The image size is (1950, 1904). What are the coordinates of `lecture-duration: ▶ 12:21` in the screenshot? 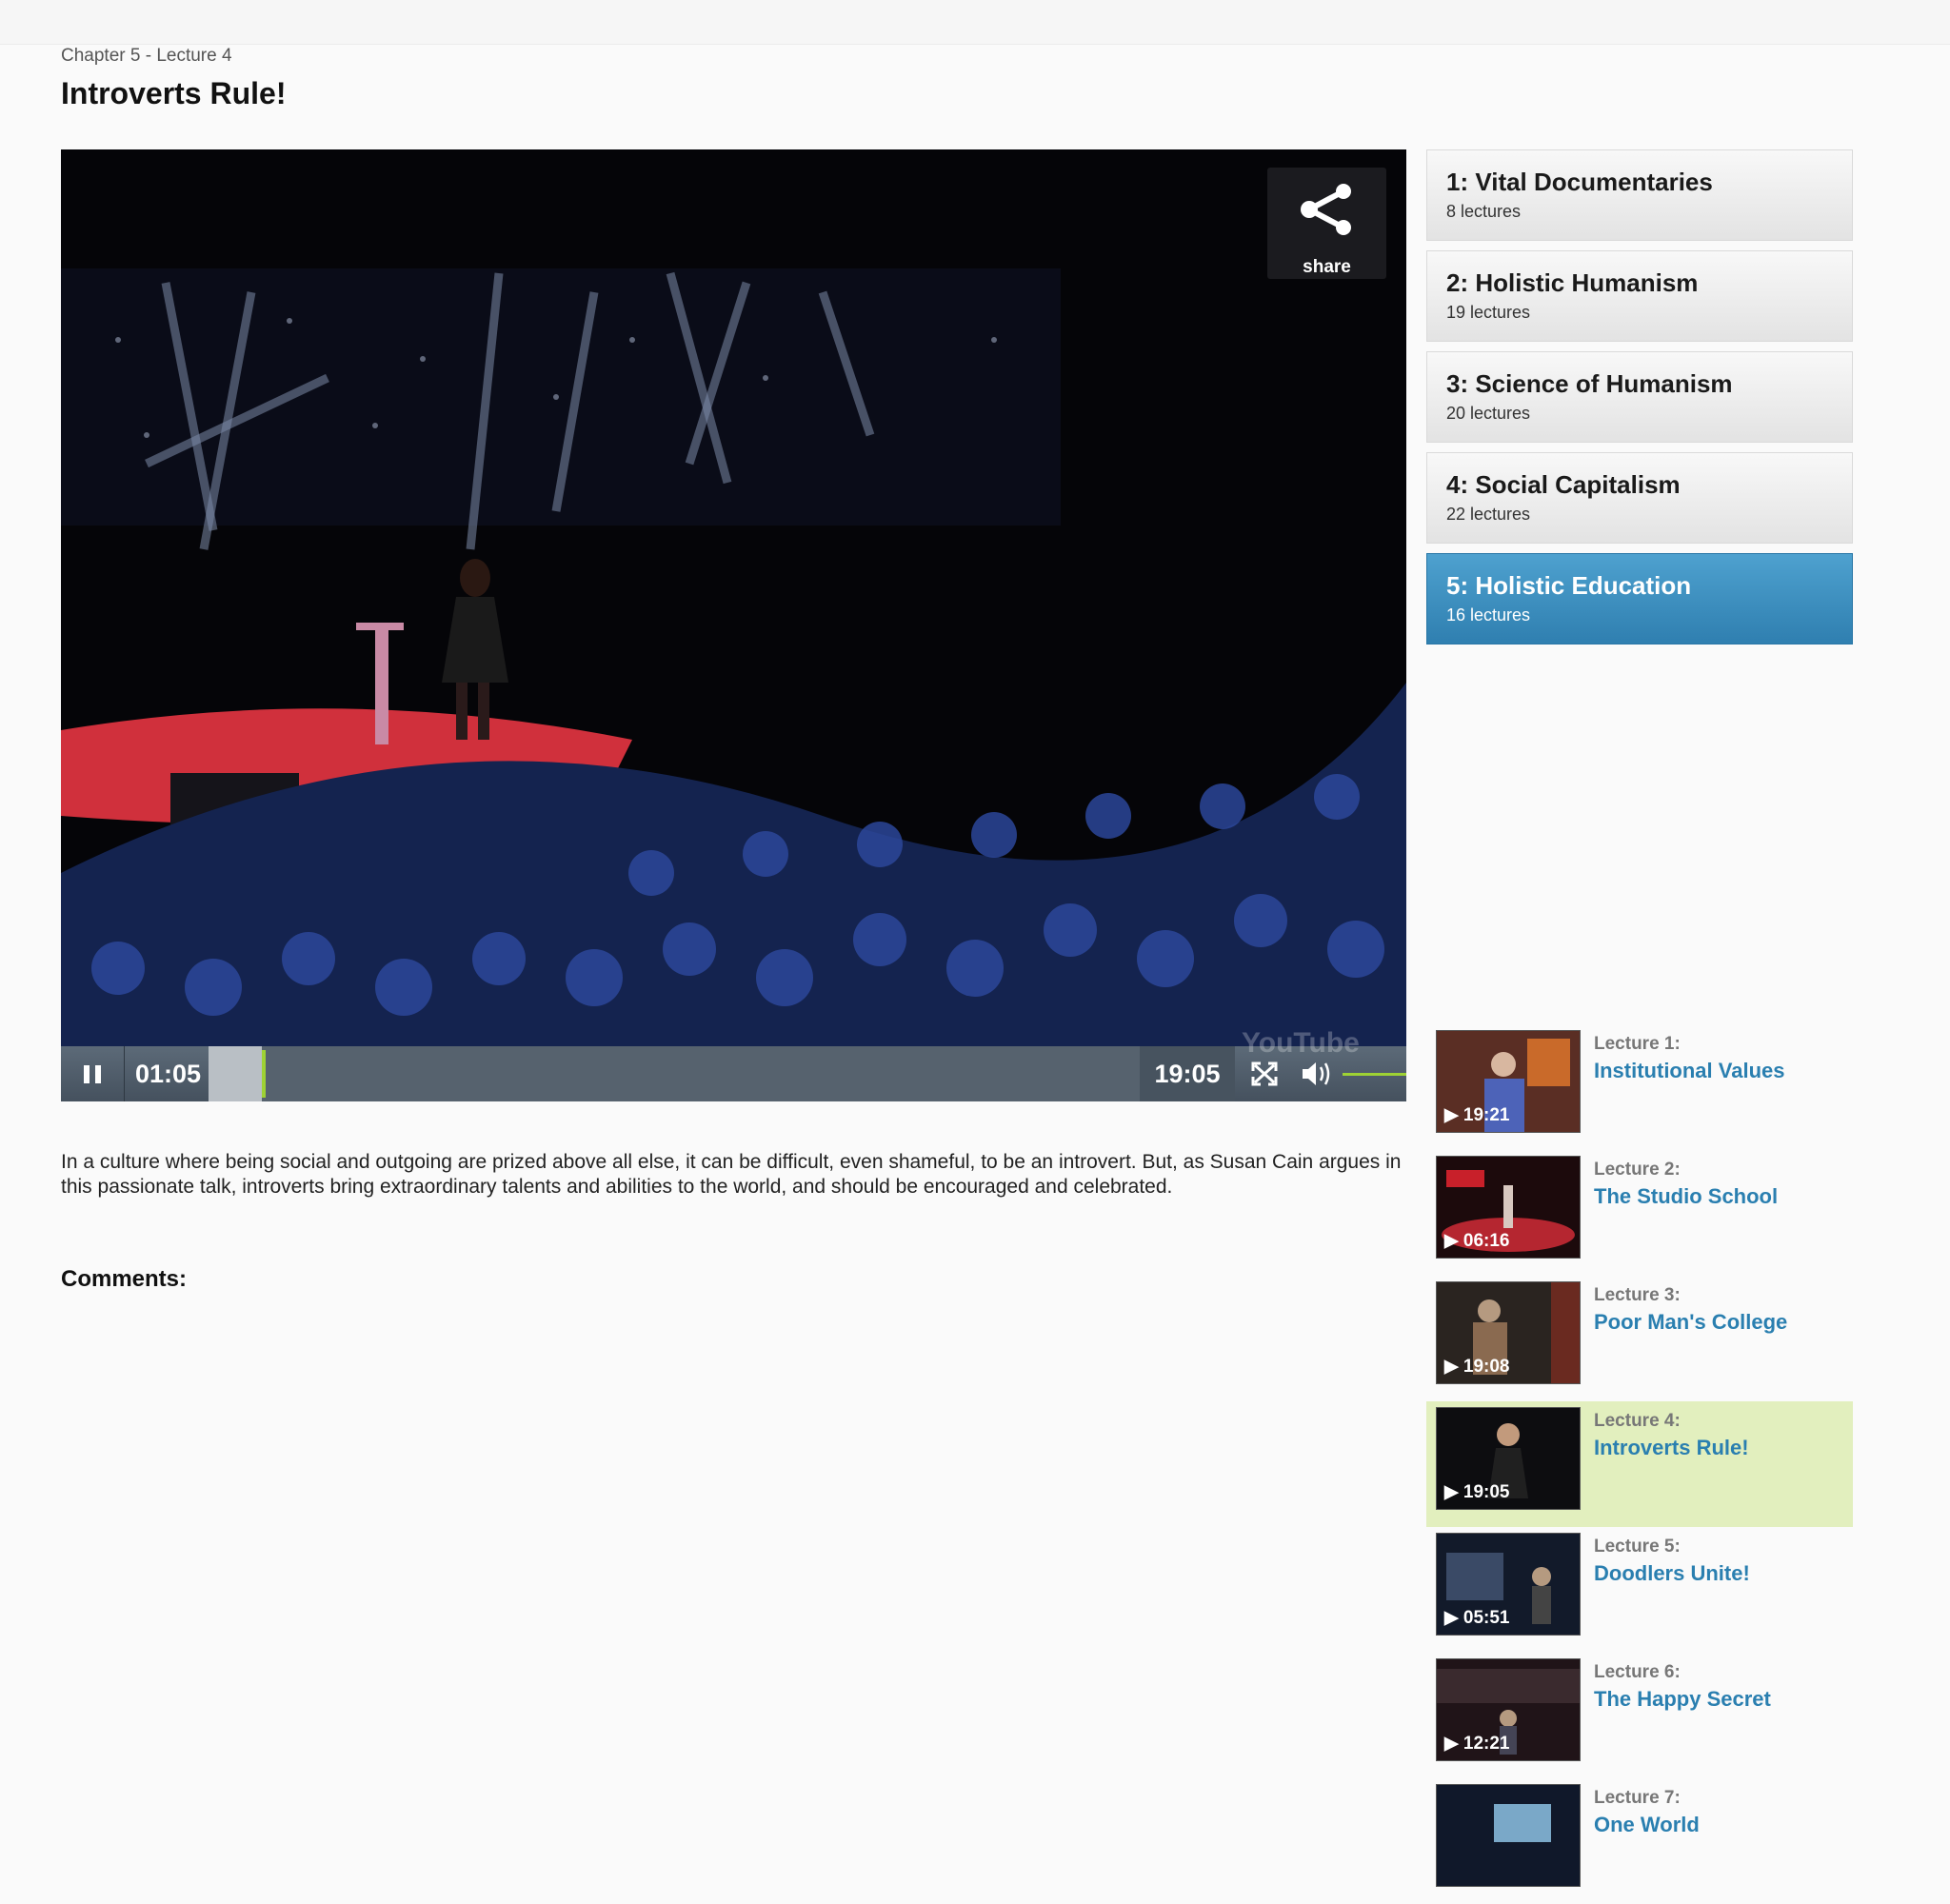 It's located at (1477, 1744).